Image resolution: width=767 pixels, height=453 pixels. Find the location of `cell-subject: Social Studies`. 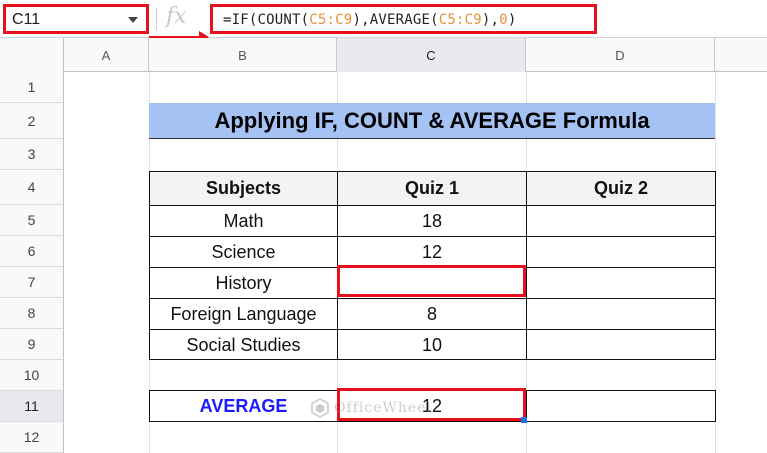

cell-subject: Social Studies is located at coordinates (243, 344).